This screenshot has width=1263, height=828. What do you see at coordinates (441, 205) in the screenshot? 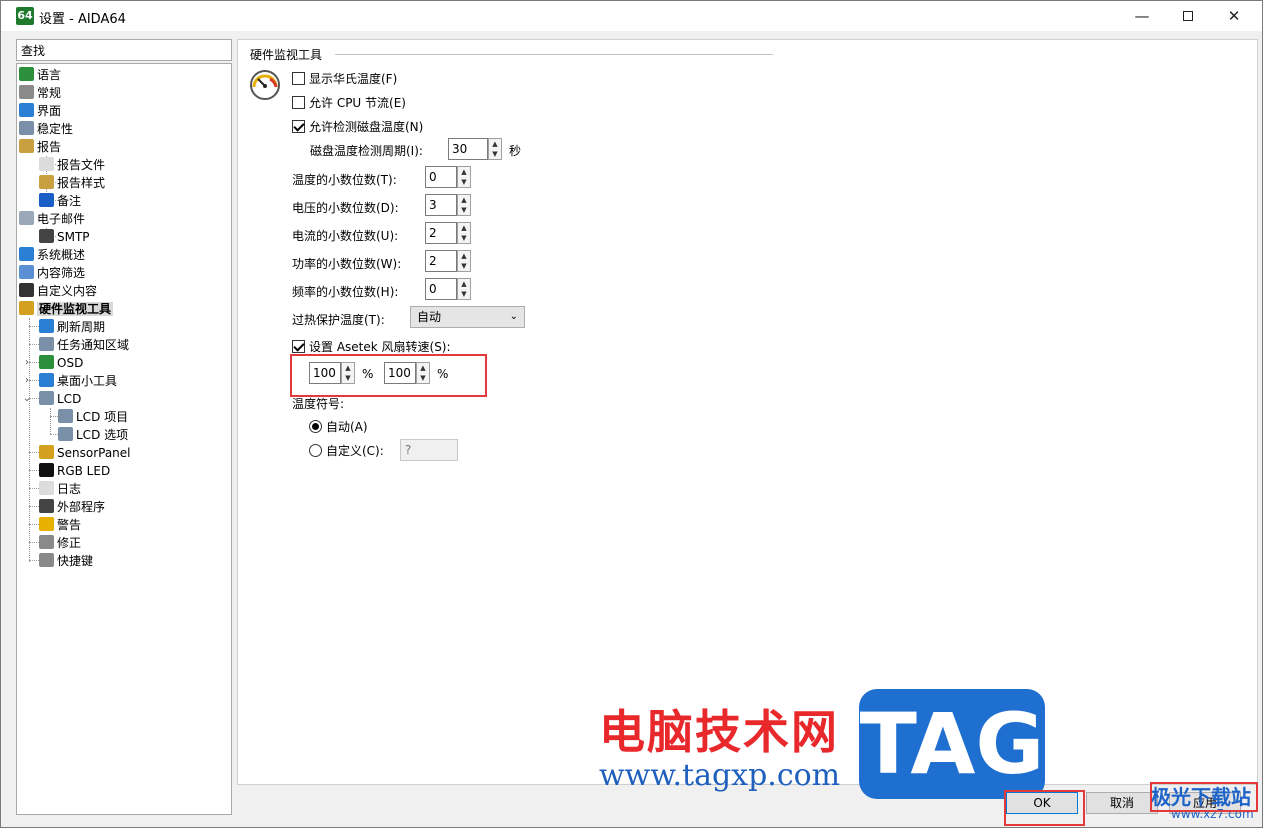
I see `voltage-decimals-input: 3` at bounding box center [441, 205].